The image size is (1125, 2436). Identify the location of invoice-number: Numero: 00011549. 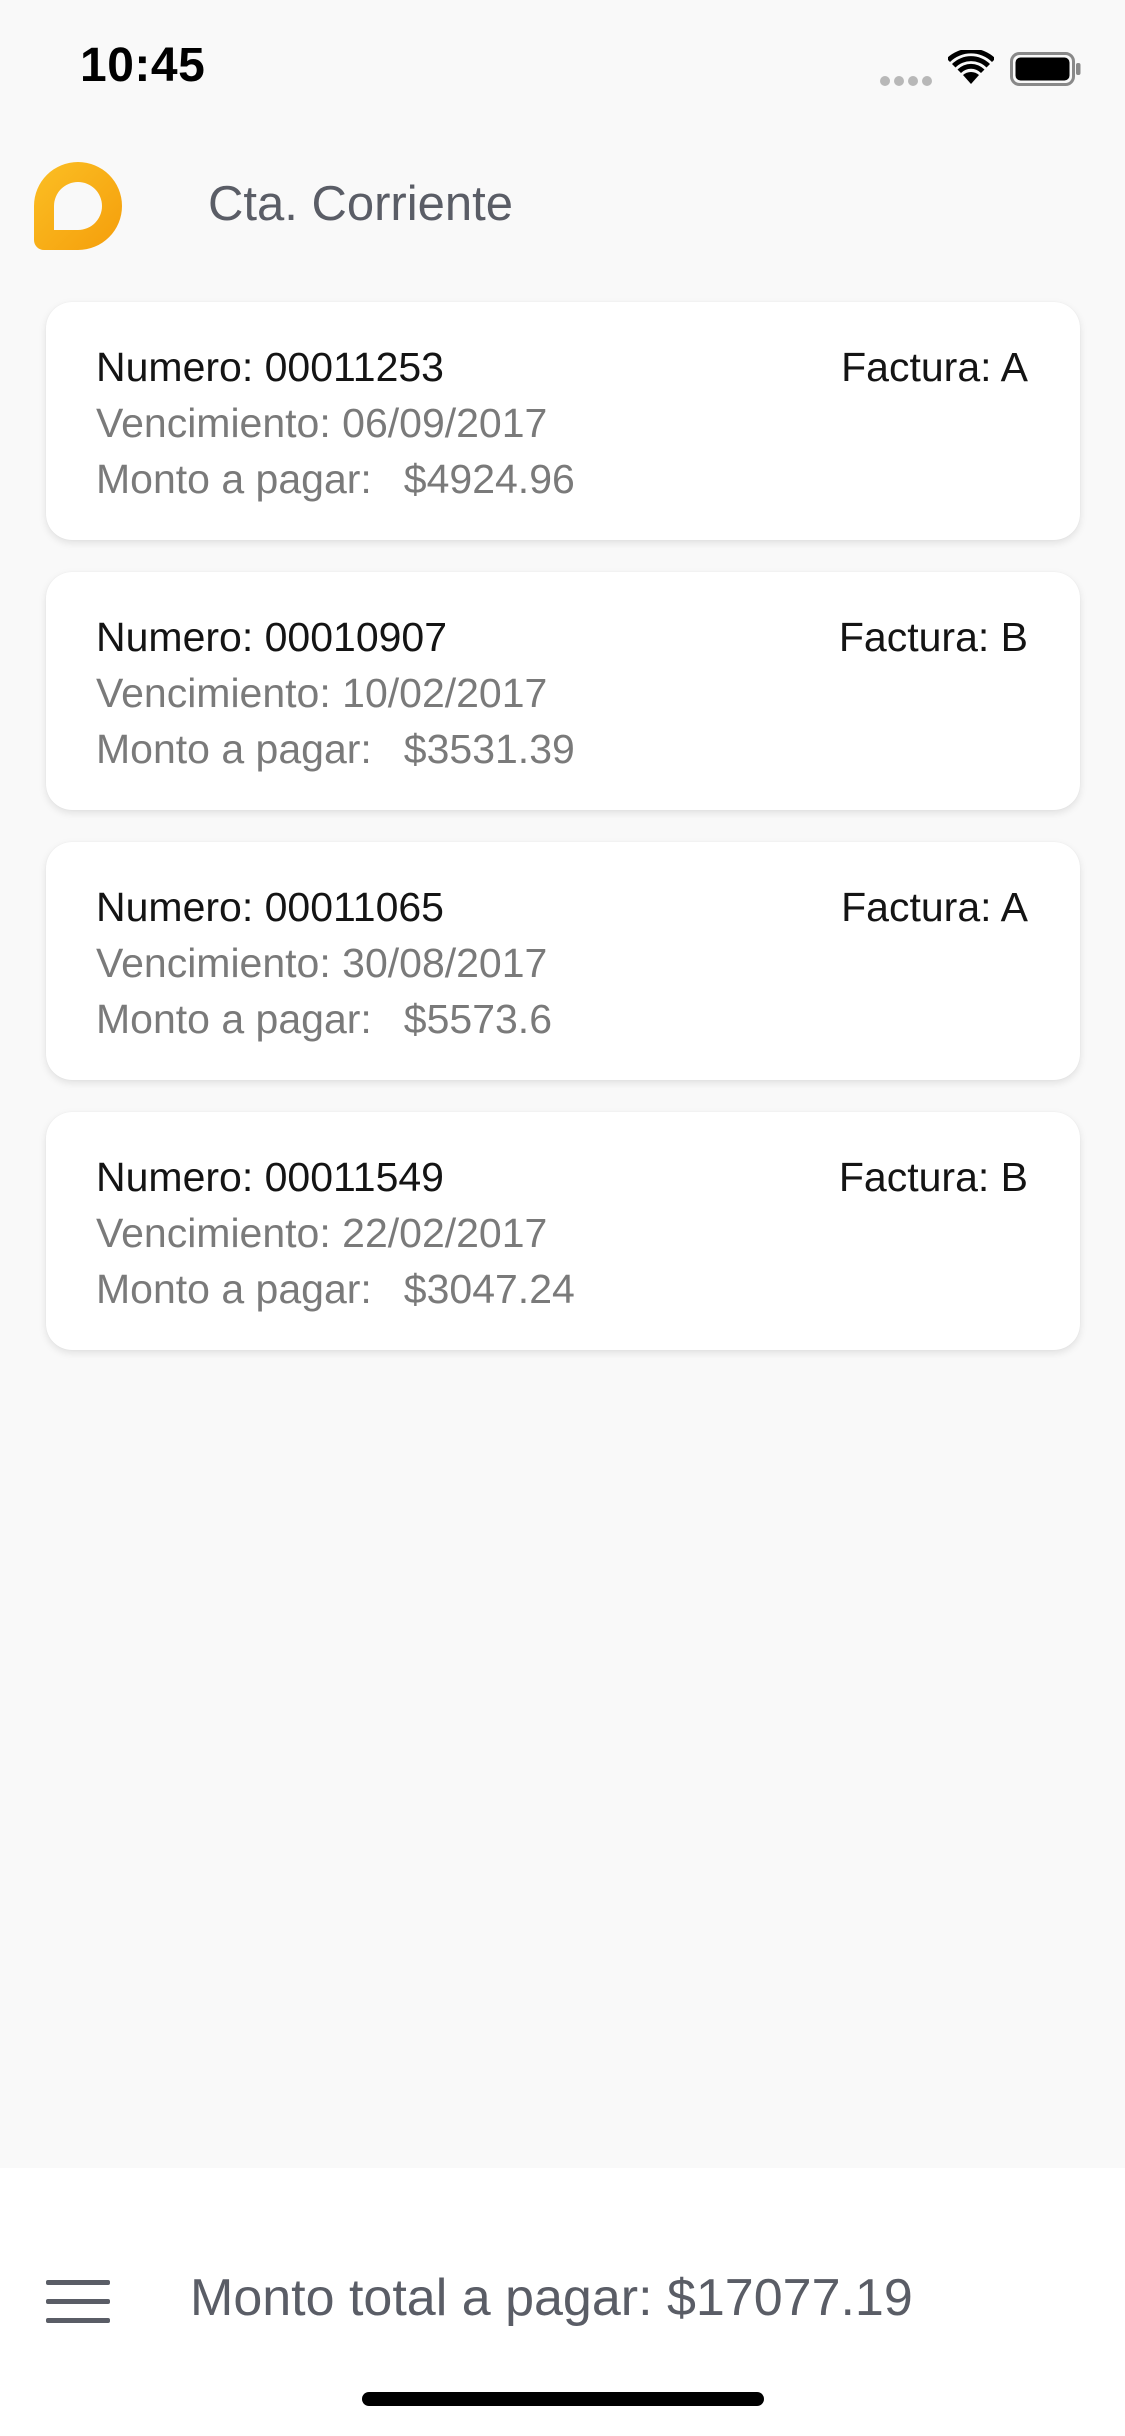
(270, 1177).